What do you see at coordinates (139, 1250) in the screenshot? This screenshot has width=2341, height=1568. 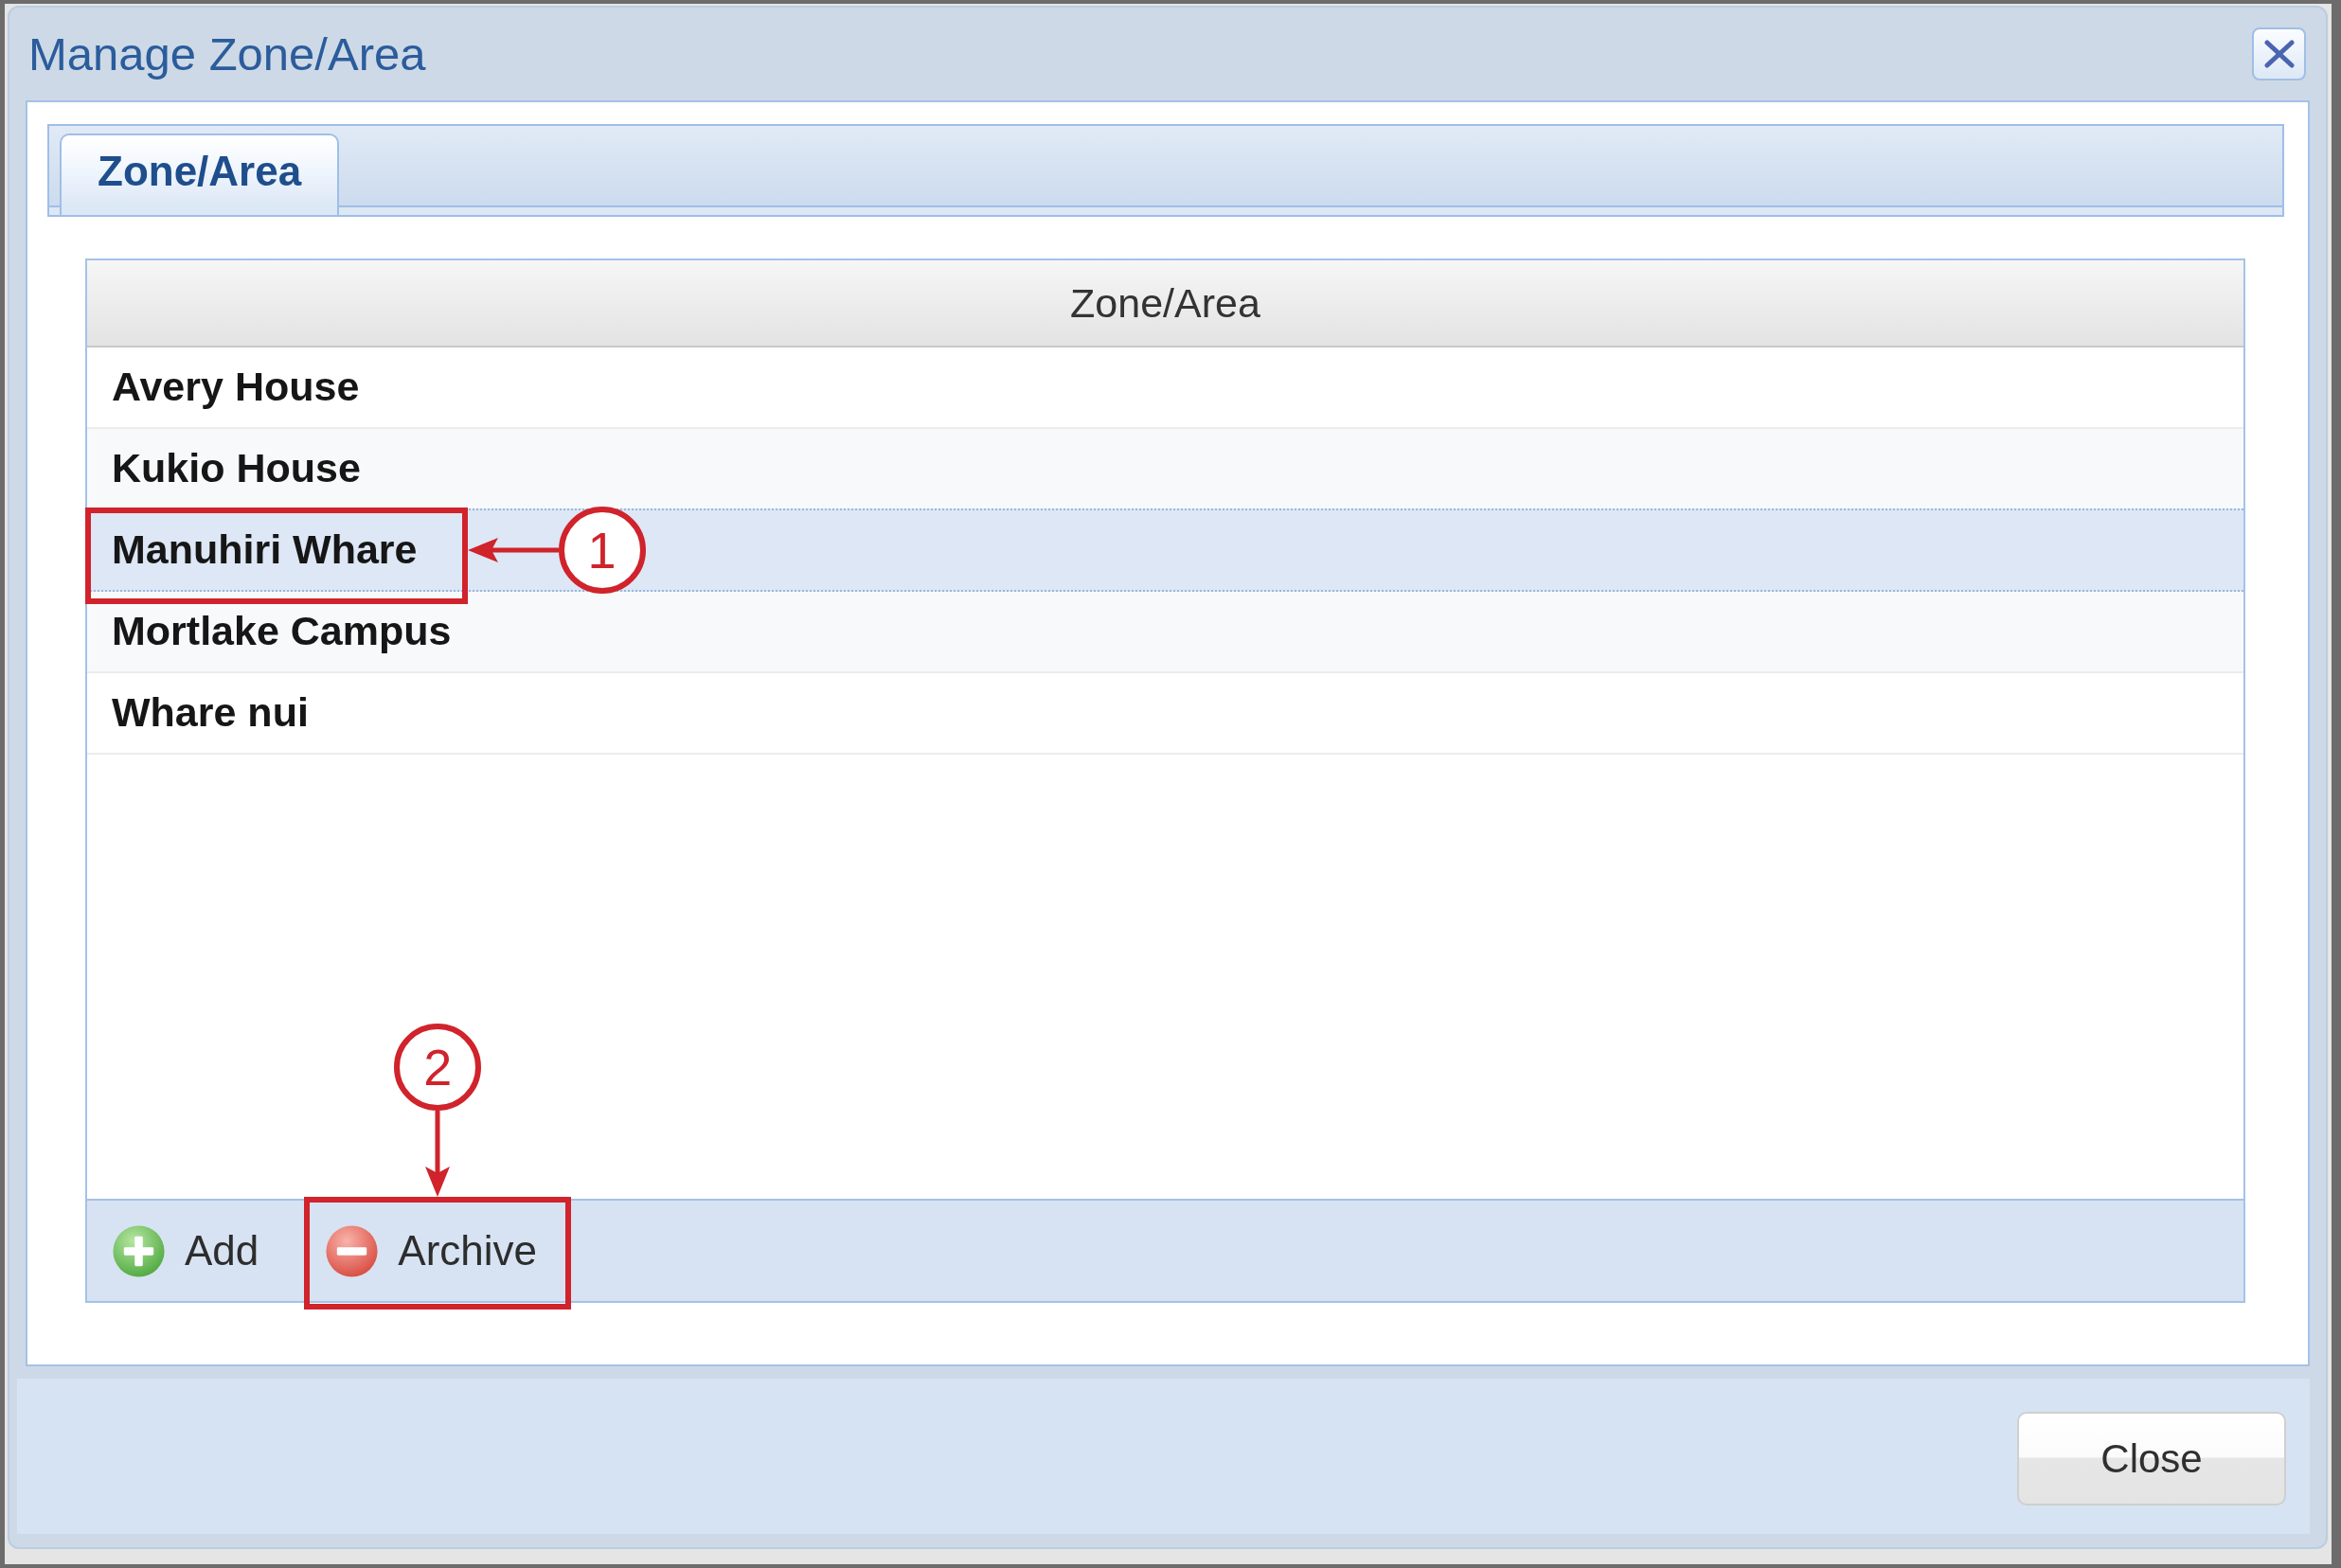 I see `plus-circle-icon` at bounding box center [139, 1250].